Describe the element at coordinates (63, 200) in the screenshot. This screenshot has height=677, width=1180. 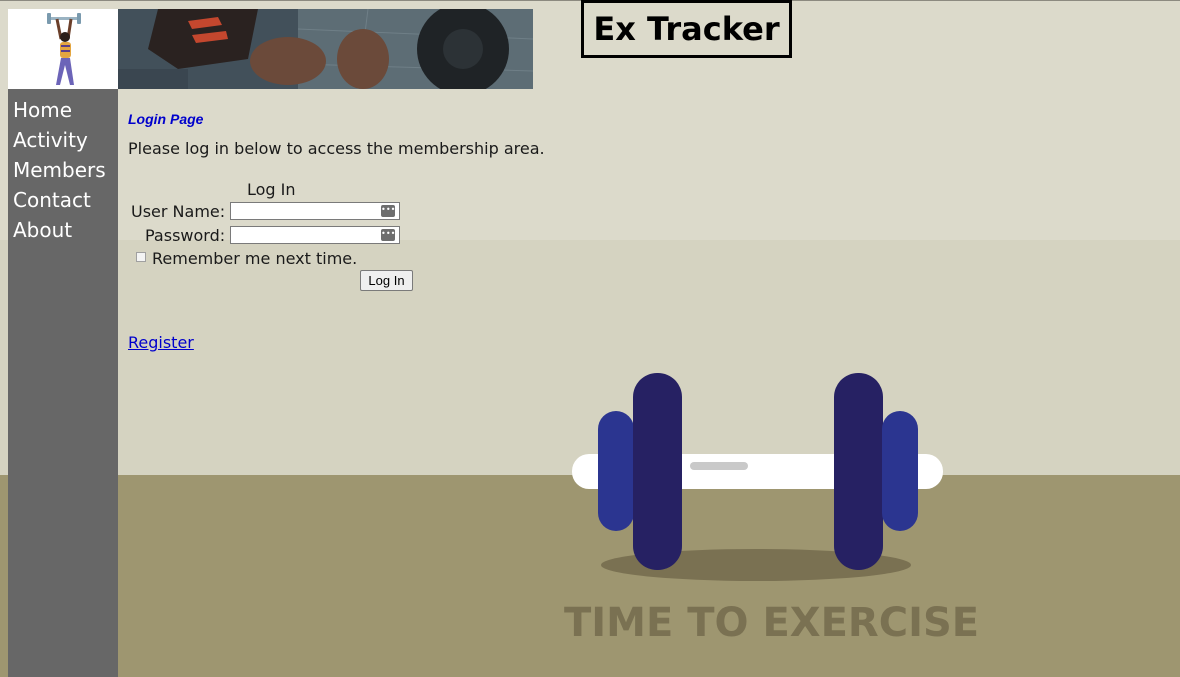
I see `nav-item-contact: Contact` at that location.